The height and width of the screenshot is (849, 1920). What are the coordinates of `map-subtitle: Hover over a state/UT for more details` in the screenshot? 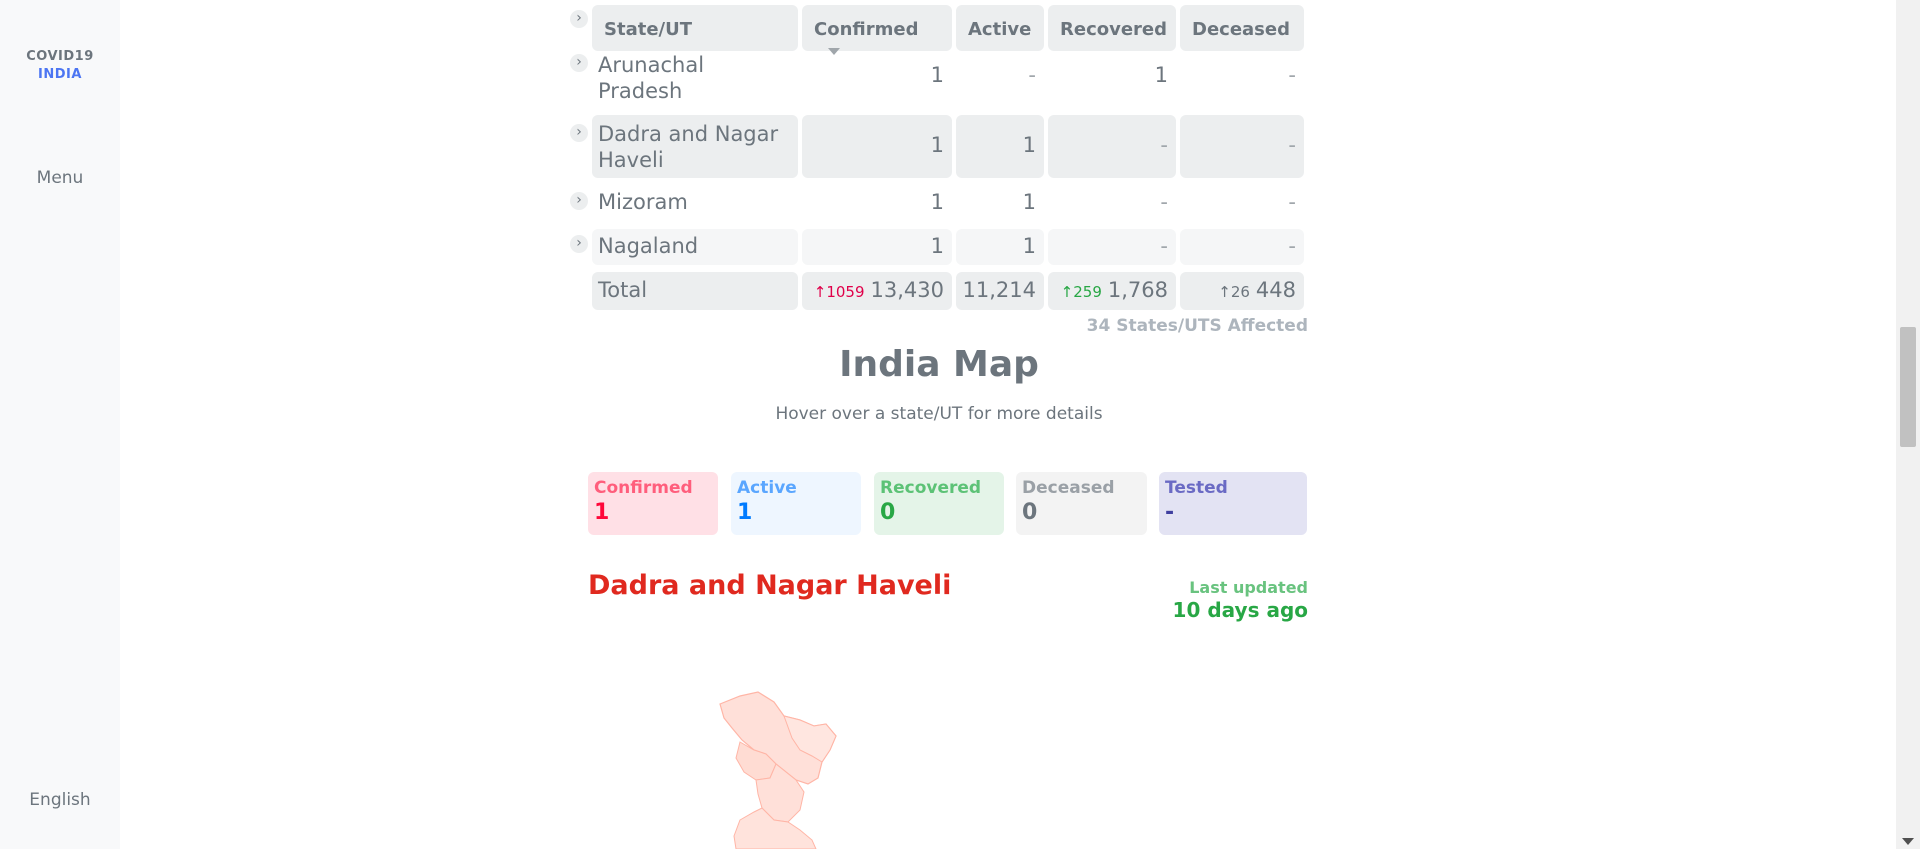 It's located at (939, 414).